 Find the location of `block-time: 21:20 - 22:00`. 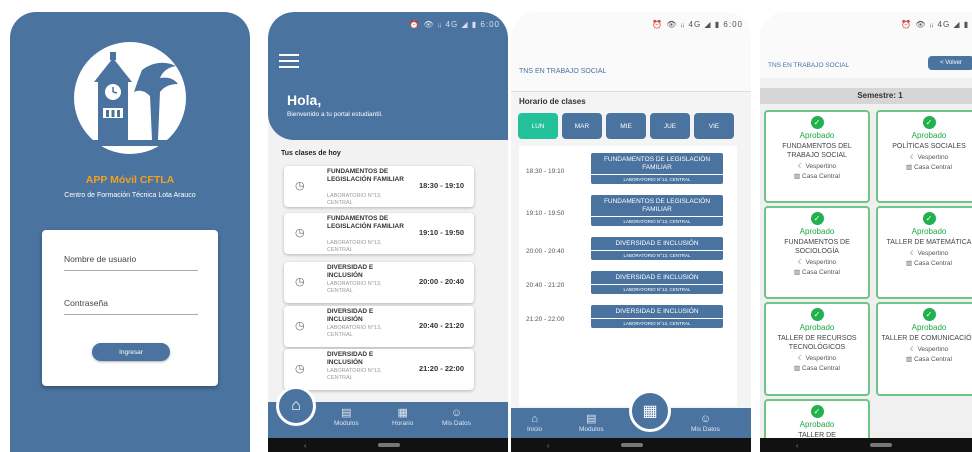

block-time: 21:20 - 22:00 is located at coordinates (545, 319).